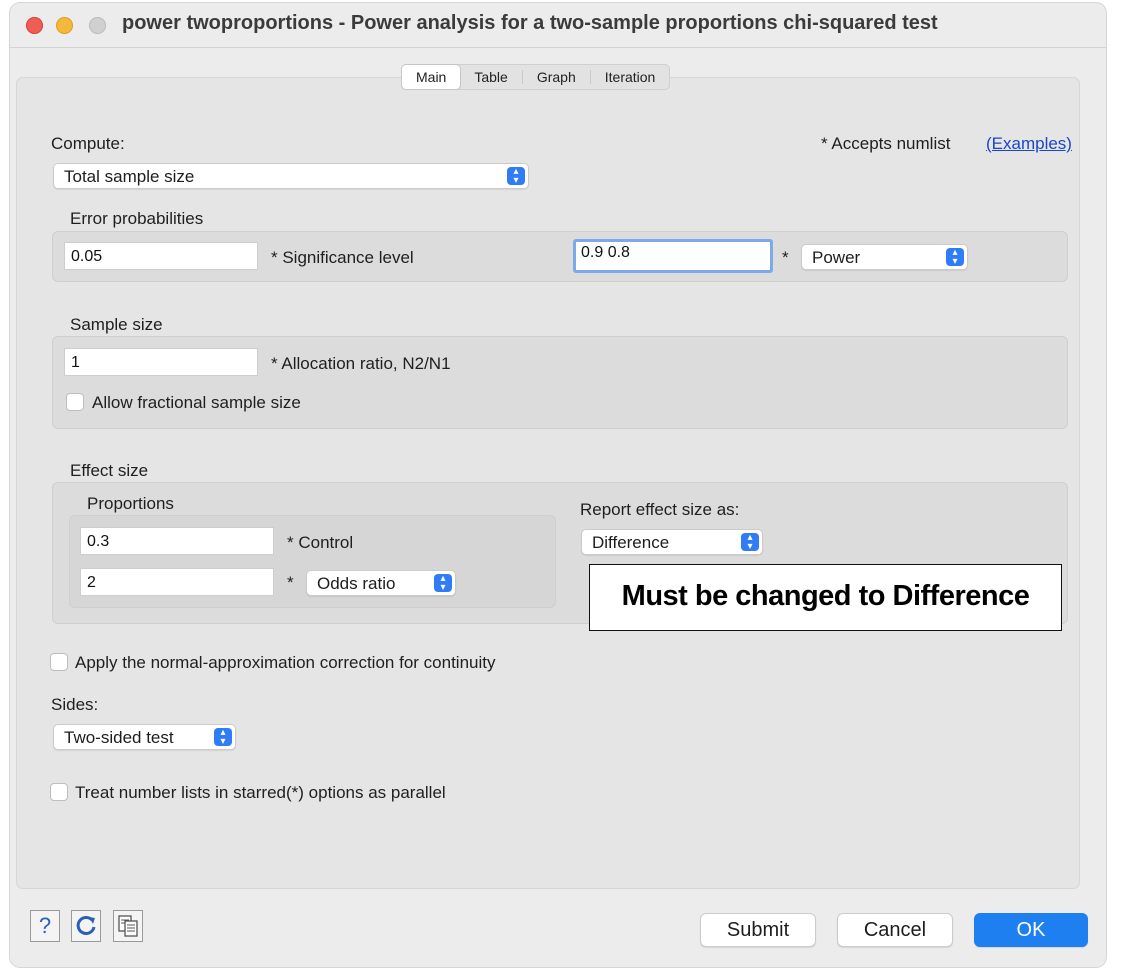  Describe the element at coordinates (356, 583) in the screenshot. I see `experimental-type-select-value: Odds ratio` at that location.